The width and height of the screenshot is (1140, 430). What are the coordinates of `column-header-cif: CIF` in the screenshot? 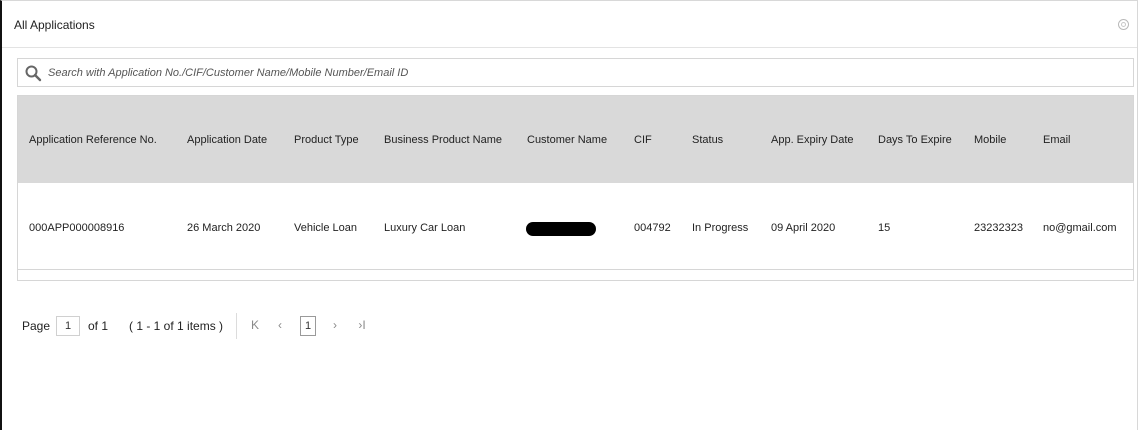 It's located at (643, 140).